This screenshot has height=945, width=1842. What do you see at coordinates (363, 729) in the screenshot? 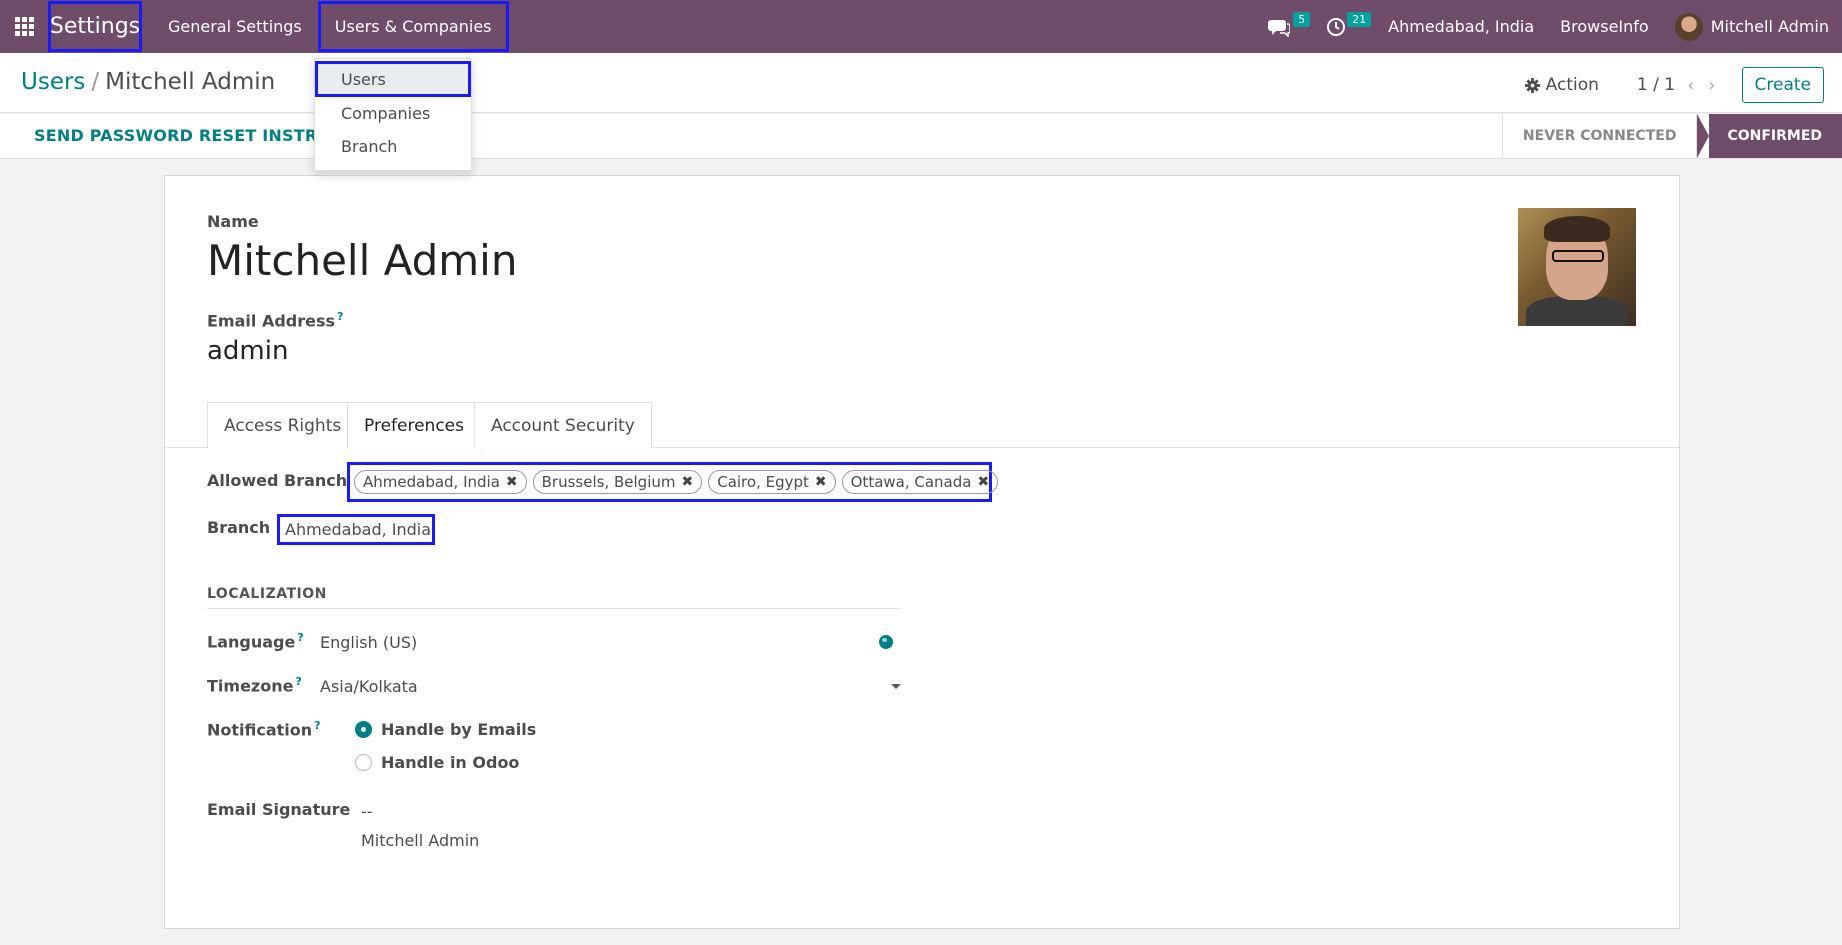
I see `radio-selected-icon` at bounding box center [363, 729].